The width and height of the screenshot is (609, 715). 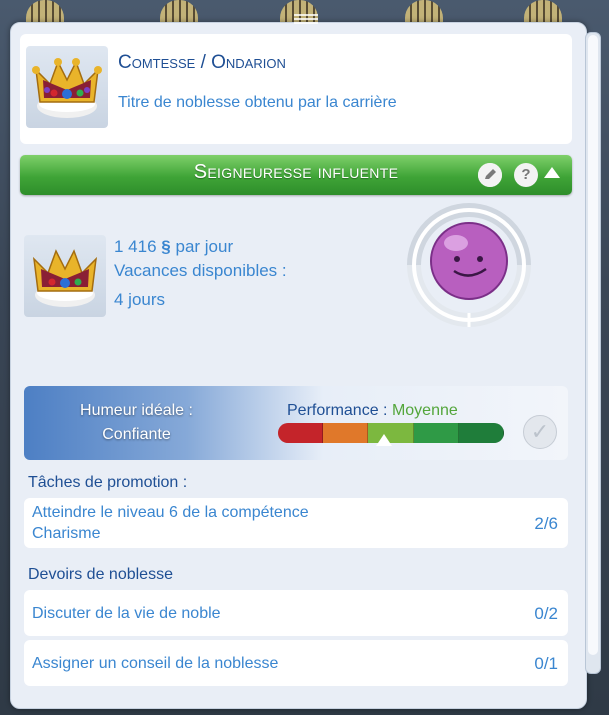 I want to click on pencil-icon, so click(x=490, y=175).